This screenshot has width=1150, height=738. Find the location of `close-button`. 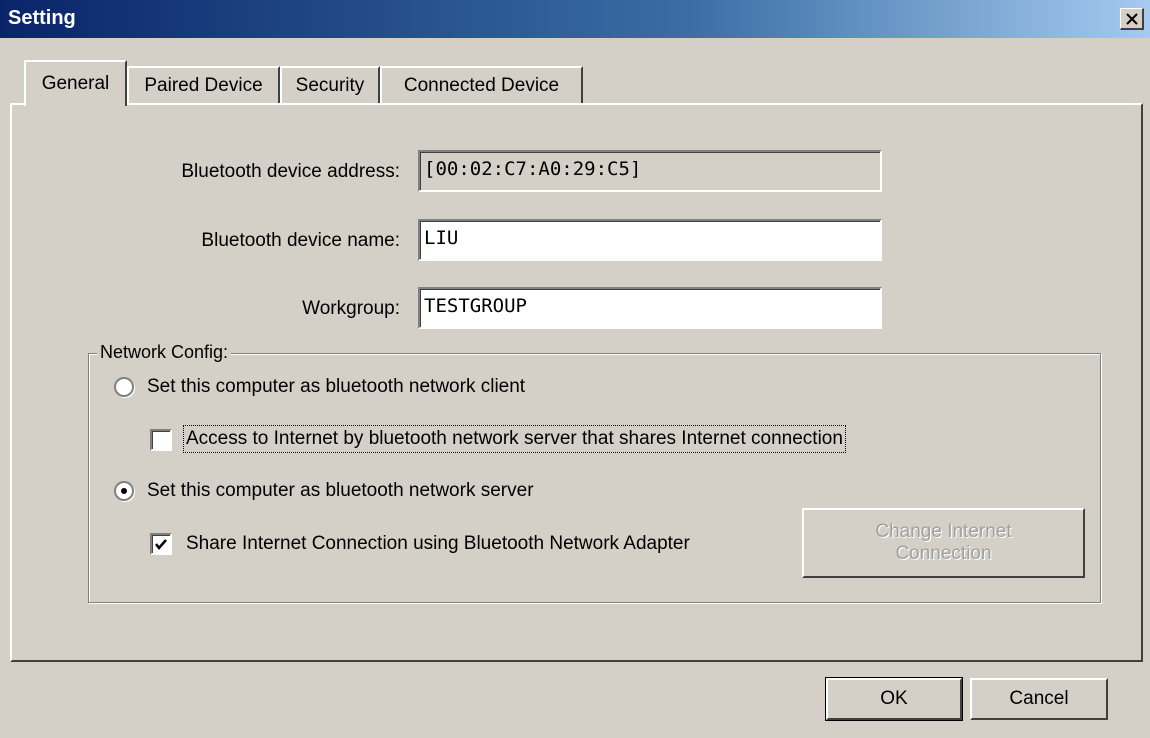

close-button is located at coordinates (1132, 19).